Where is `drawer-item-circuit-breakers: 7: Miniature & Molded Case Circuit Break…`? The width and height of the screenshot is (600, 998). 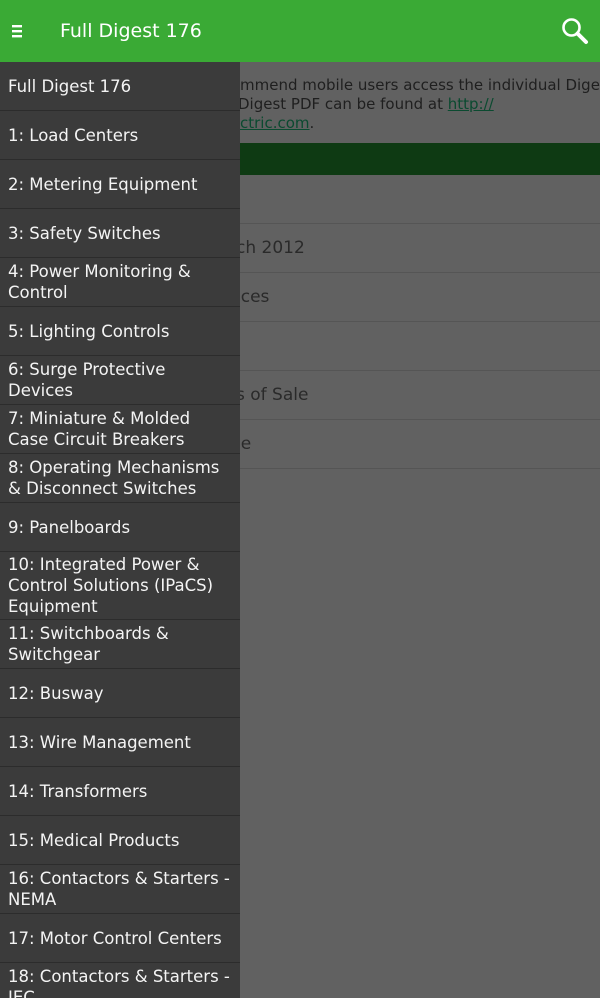 drawer-item-circuit-breakers: 7: Miniature & Molded Case Circuit Break… is located at coordinates (120, 429).